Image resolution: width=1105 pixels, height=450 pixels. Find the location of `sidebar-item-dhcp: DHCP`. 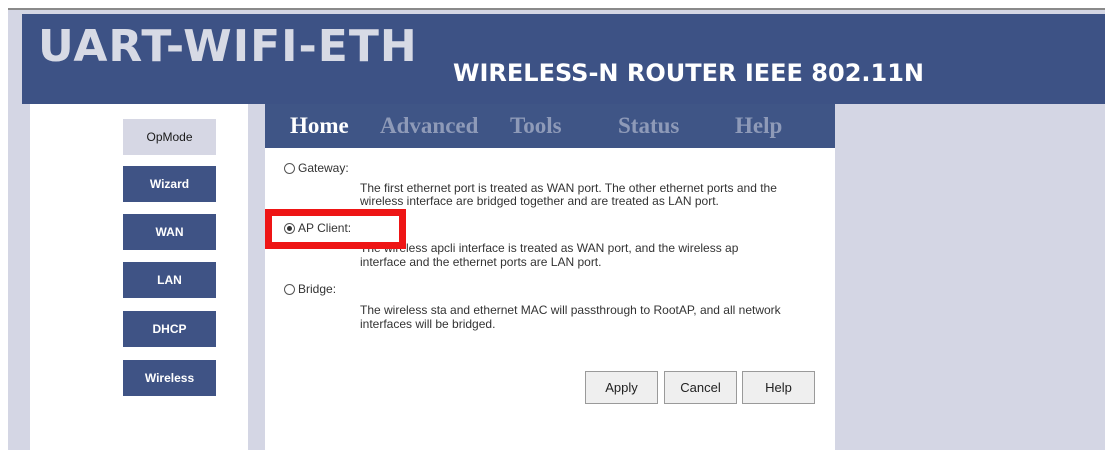

sidebar-item-dhcp: DHCP is located at coordinates (169, 329).